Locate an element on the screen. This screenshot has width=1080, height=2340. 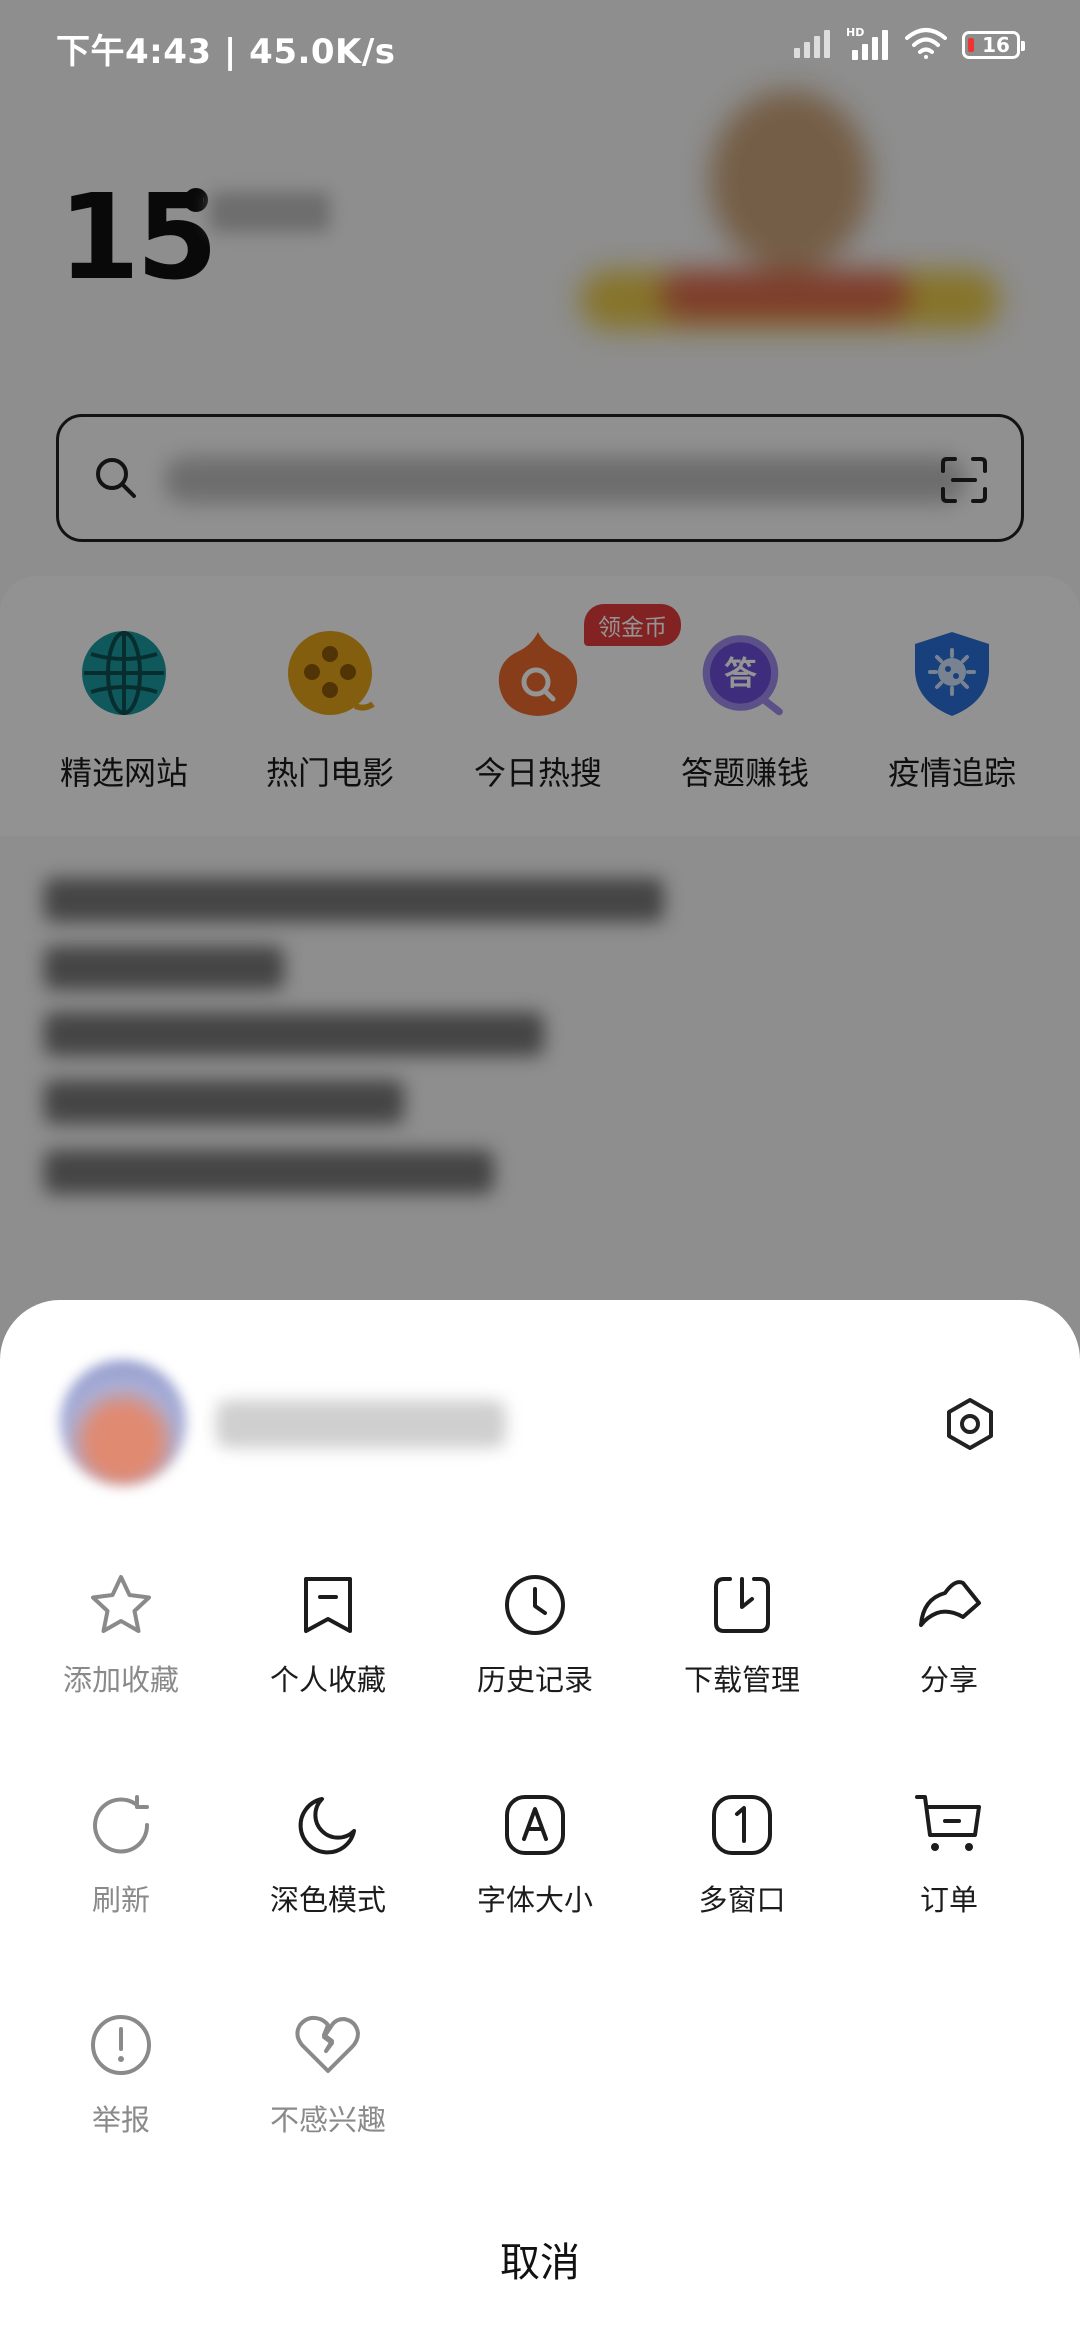
avatar is located at coordinates (123, 1423).